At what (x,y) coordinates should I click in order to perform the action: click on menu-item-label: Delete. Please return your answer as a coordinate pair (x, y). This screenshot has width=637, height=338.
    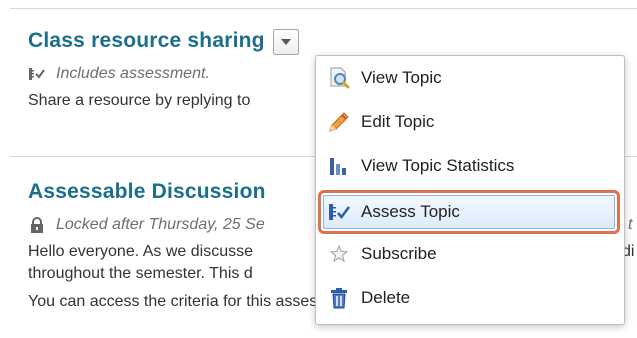
    Looking at the image, I should click on (386, 297).